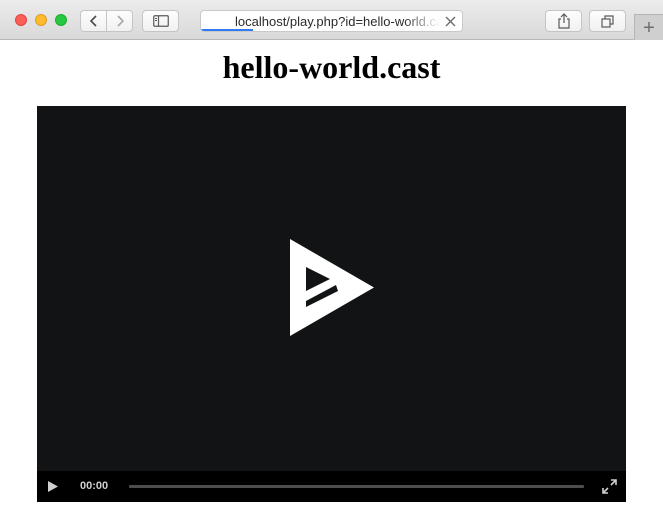 This screenshot has width=663, height=513. I want to click on sidebar-toggle-button, so click(160, 21).